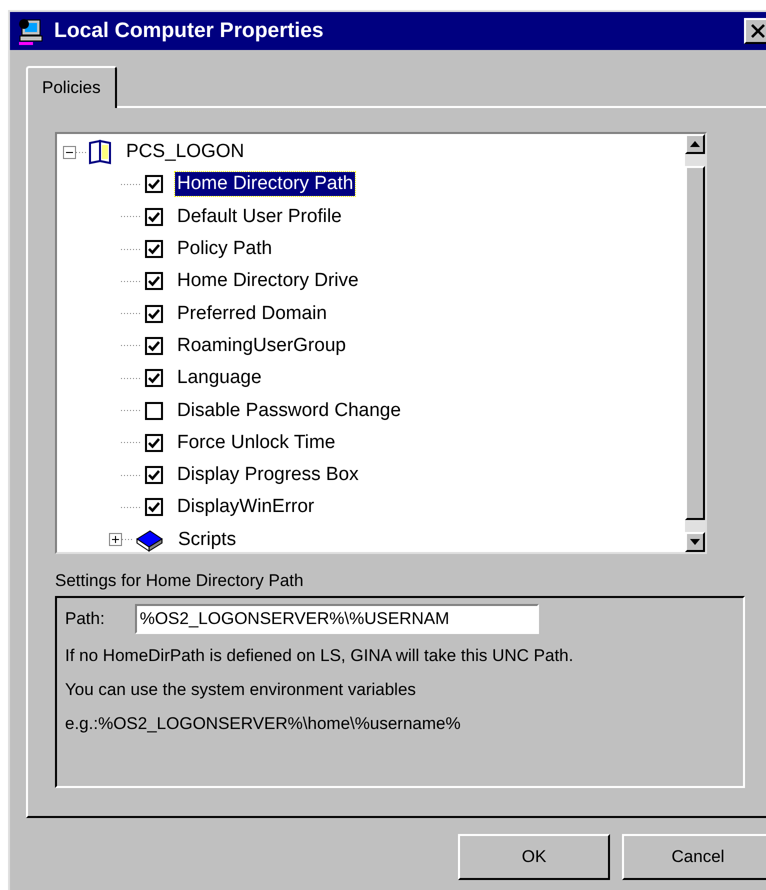 This screenshot has height=890, width=766. I want to click on tree-item: DisplayWinError, so click(245, 507).